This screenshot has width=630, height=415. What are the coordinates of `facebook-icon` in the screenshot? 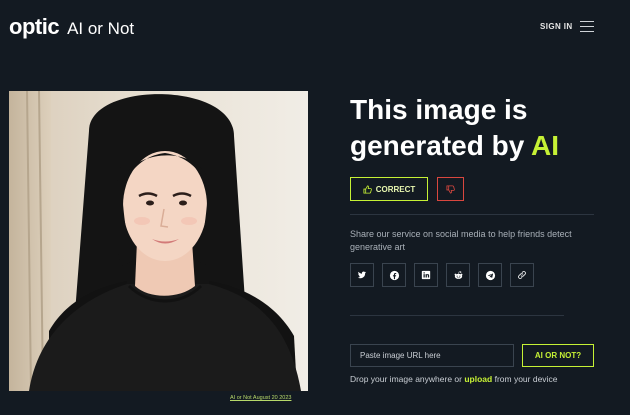 It's located at (394, 275).